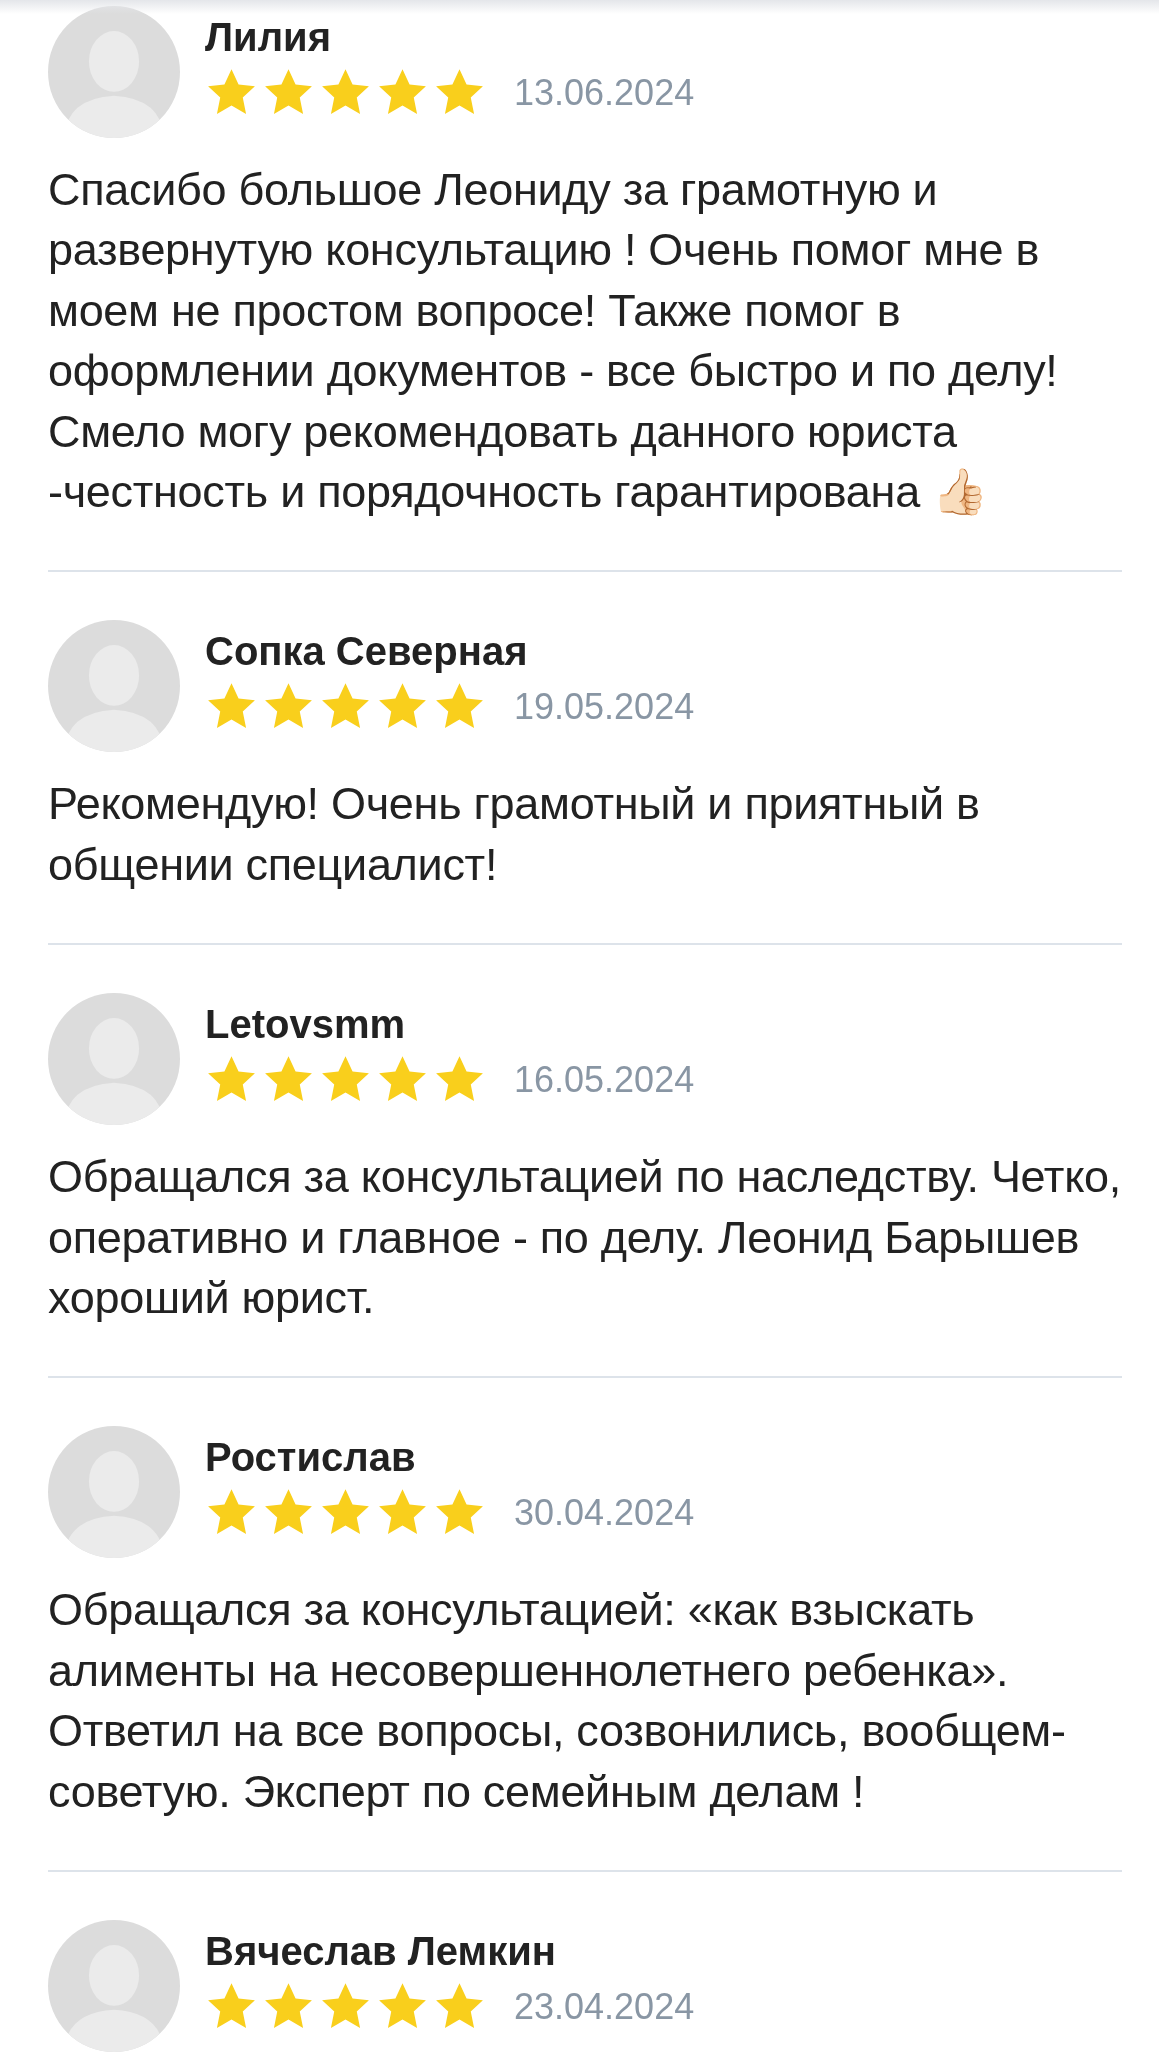  Describe the element at coordinates (514, 834) in the screenshot. I see `review-text: Рекомендую! Очень грамотный и приятный в общении специалист!` at that location.